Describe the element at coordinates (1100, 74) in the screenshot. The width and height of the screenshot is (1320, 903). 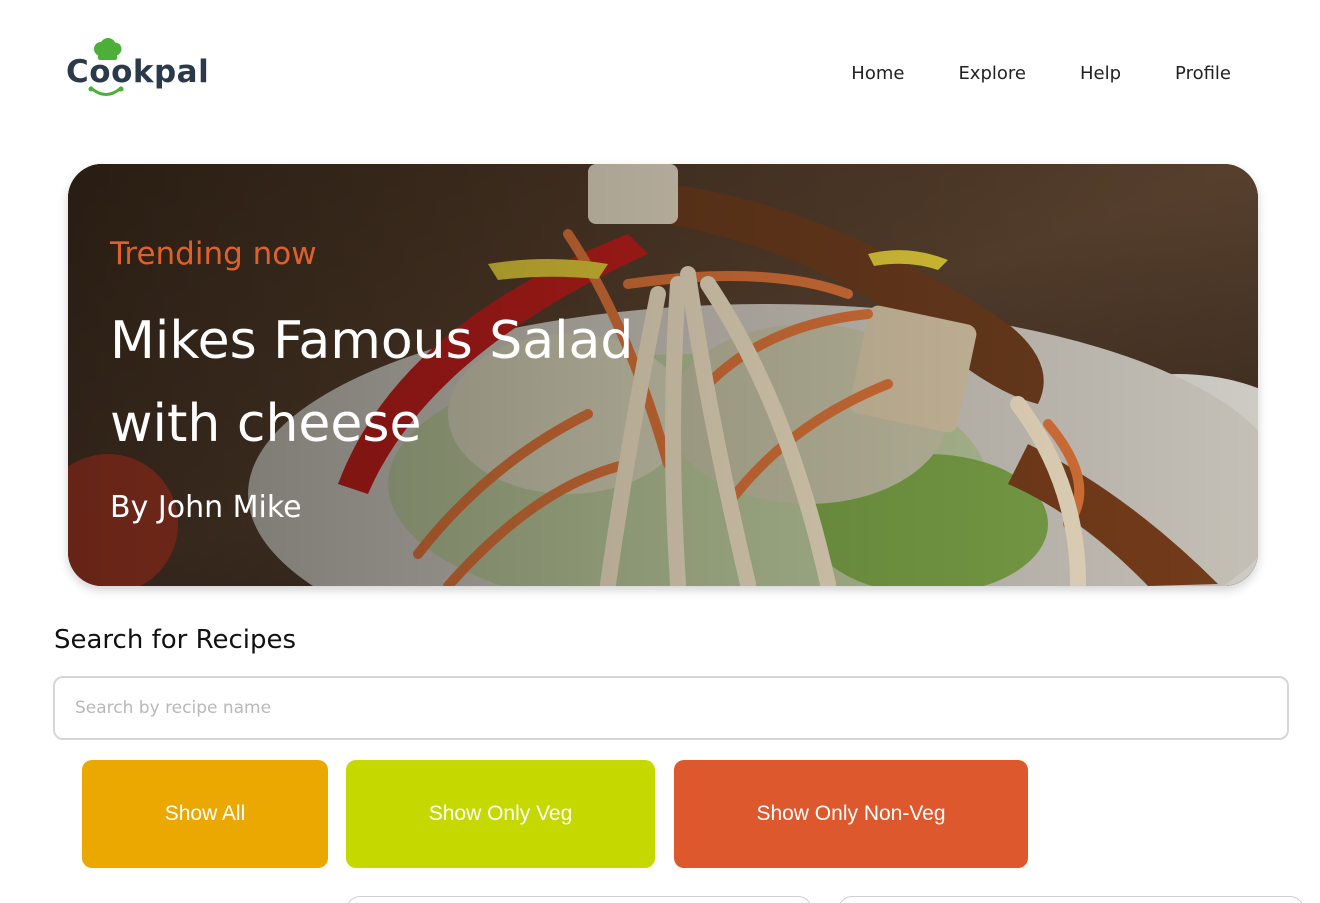
I see `nav-help: Help` at that location.